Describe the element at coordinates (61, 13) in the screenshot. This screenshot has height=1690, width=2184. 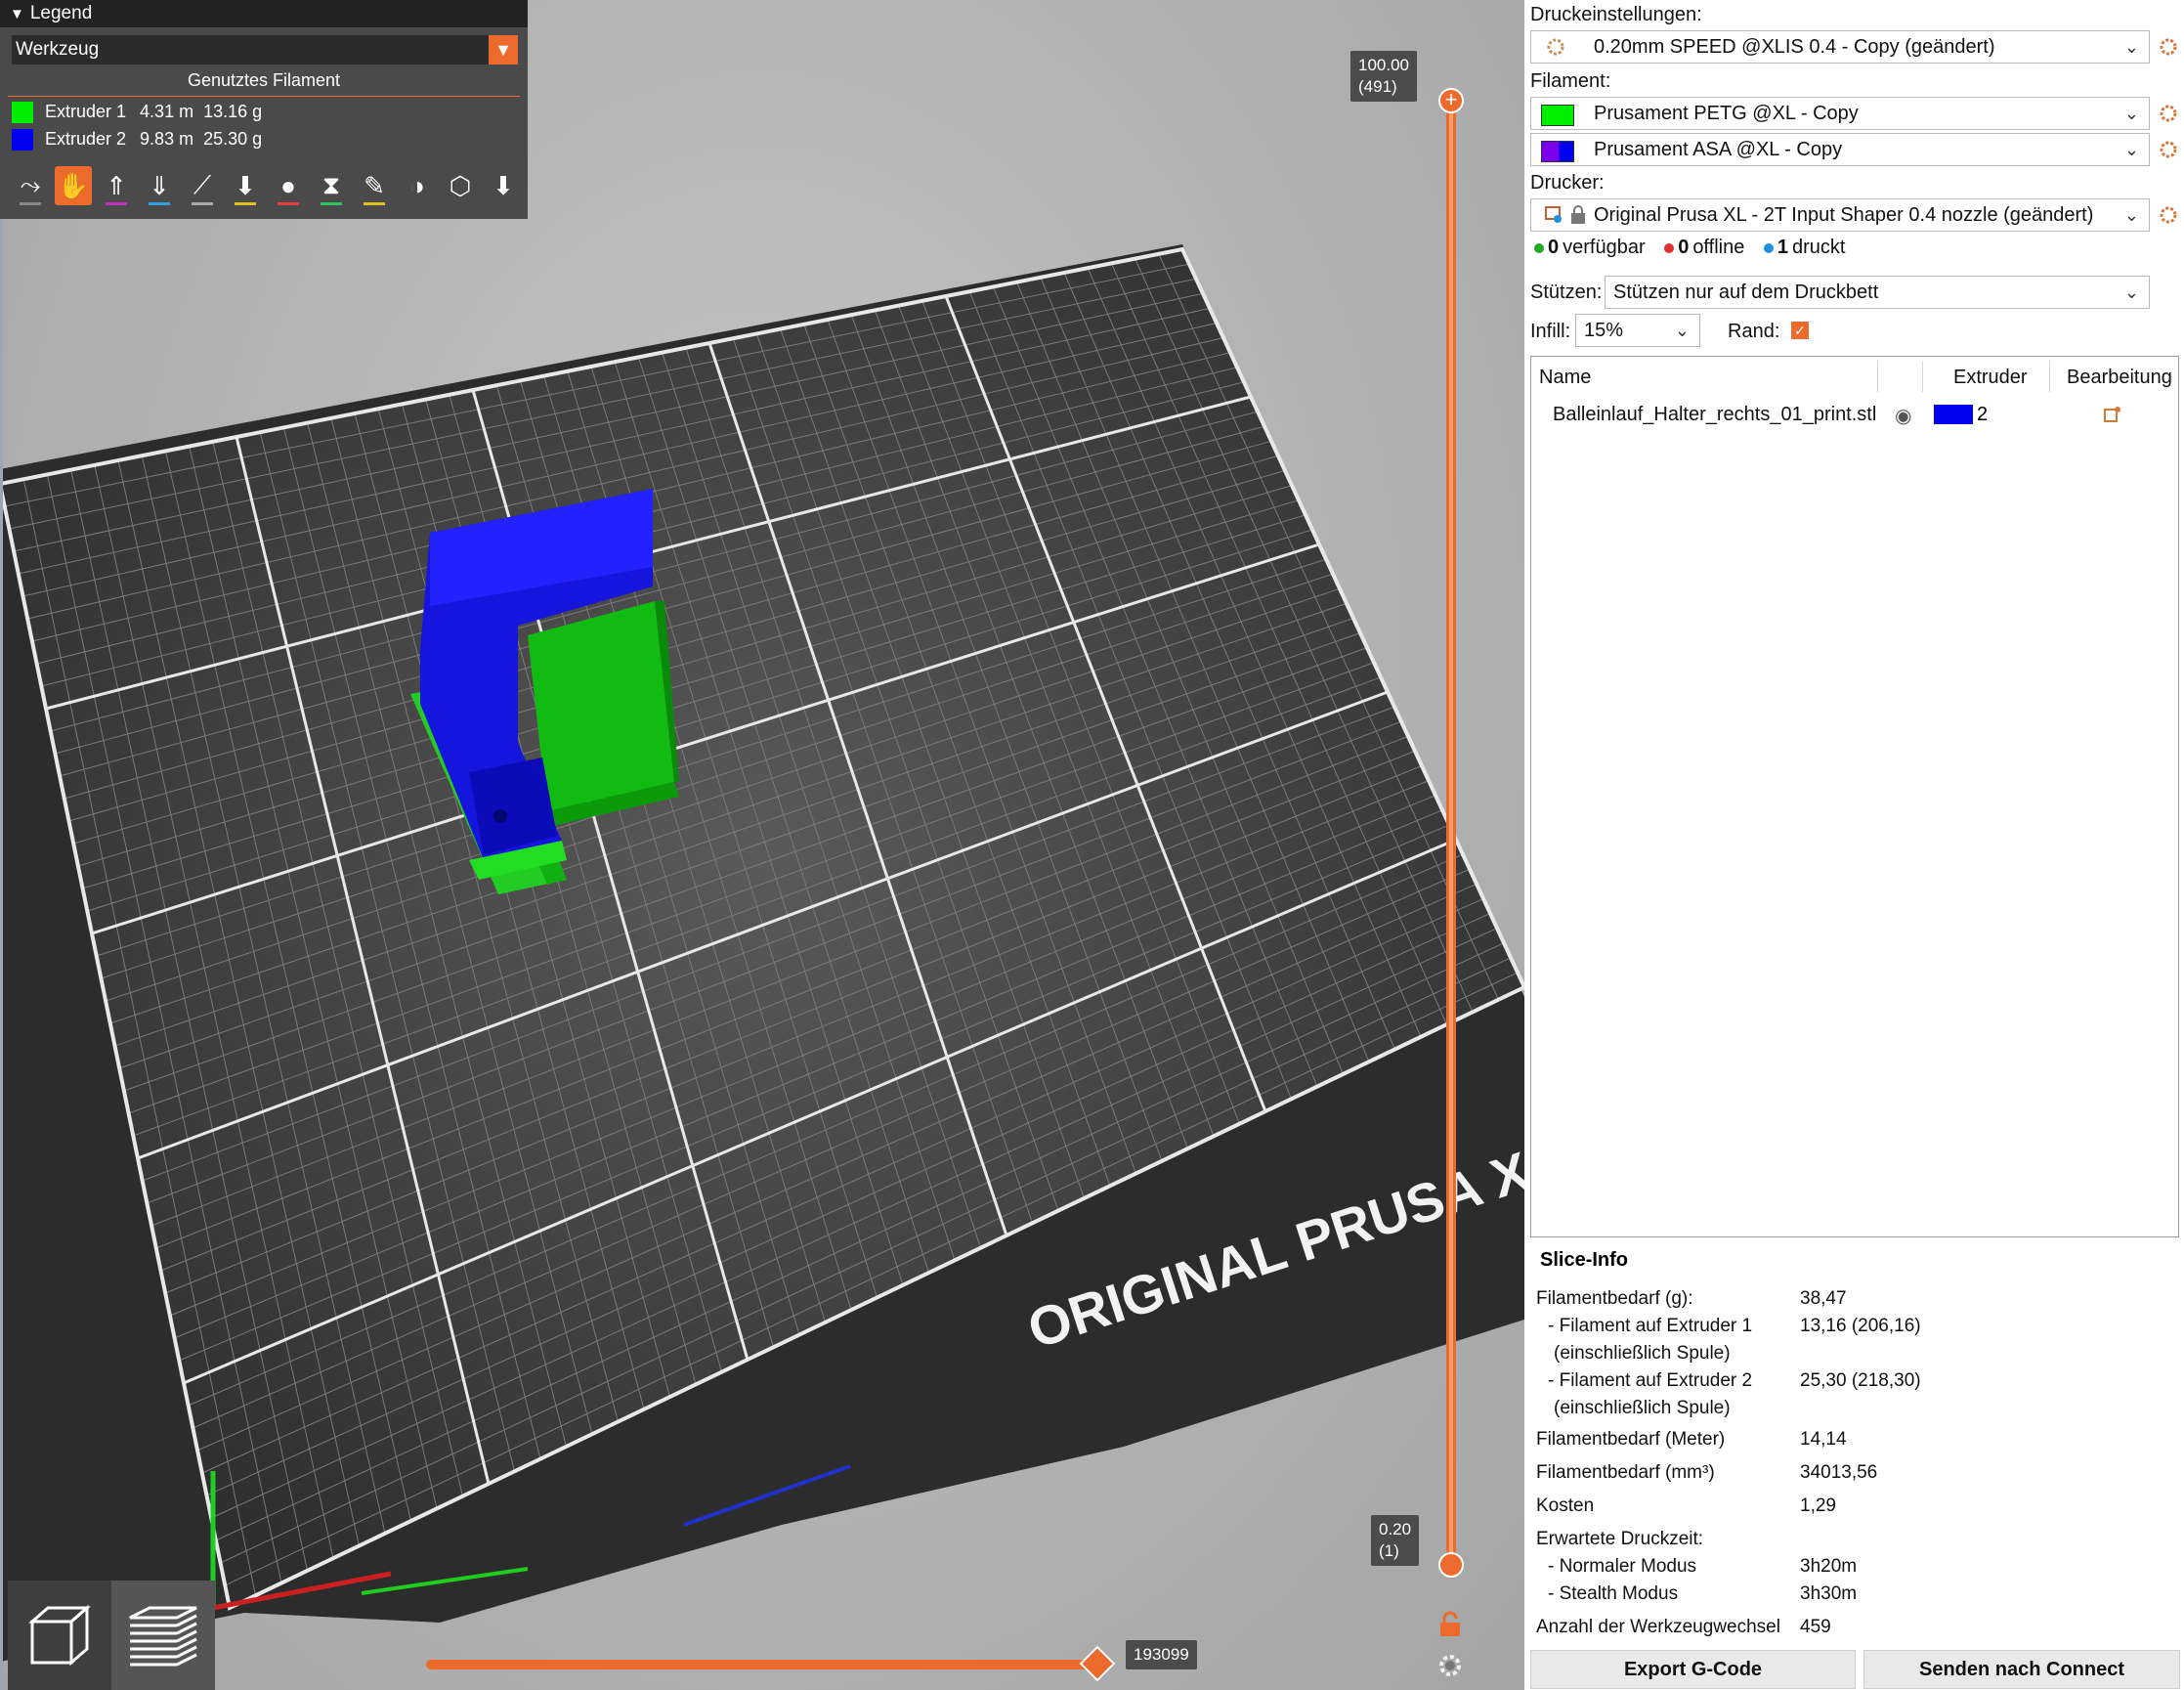
I see `legend-title: Legend` at that location.